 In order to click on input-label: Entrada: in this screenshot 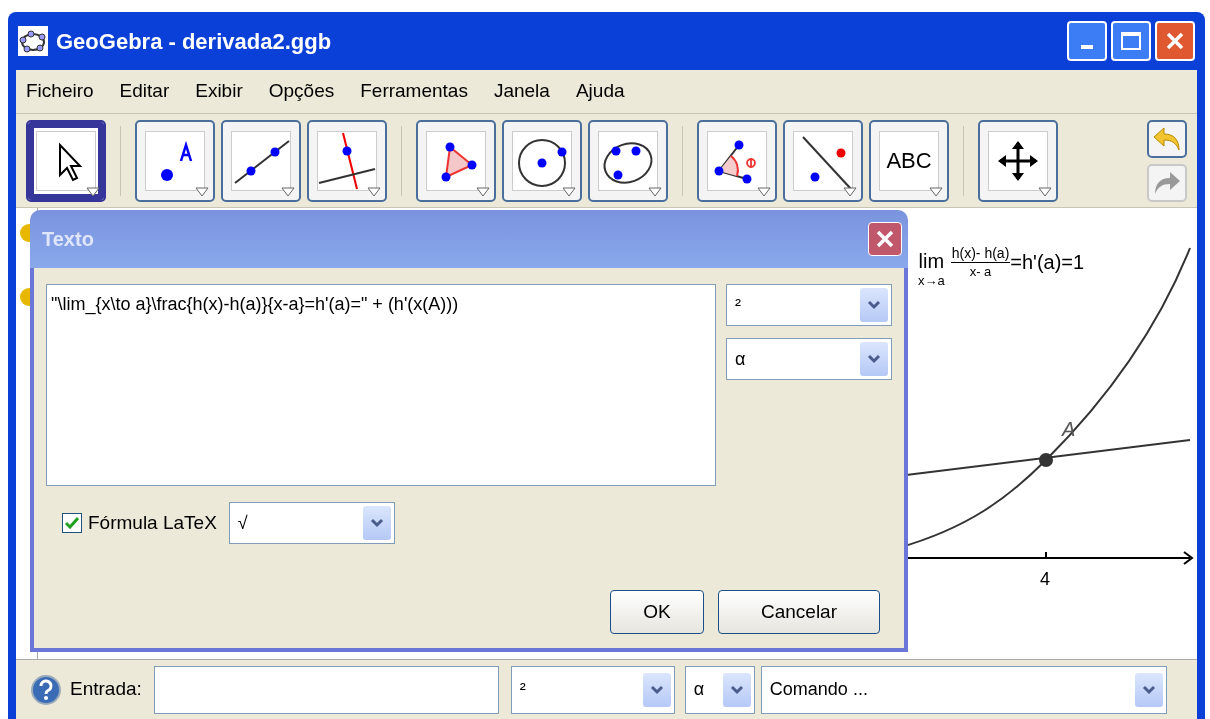, I will do `click(106, 689)`.